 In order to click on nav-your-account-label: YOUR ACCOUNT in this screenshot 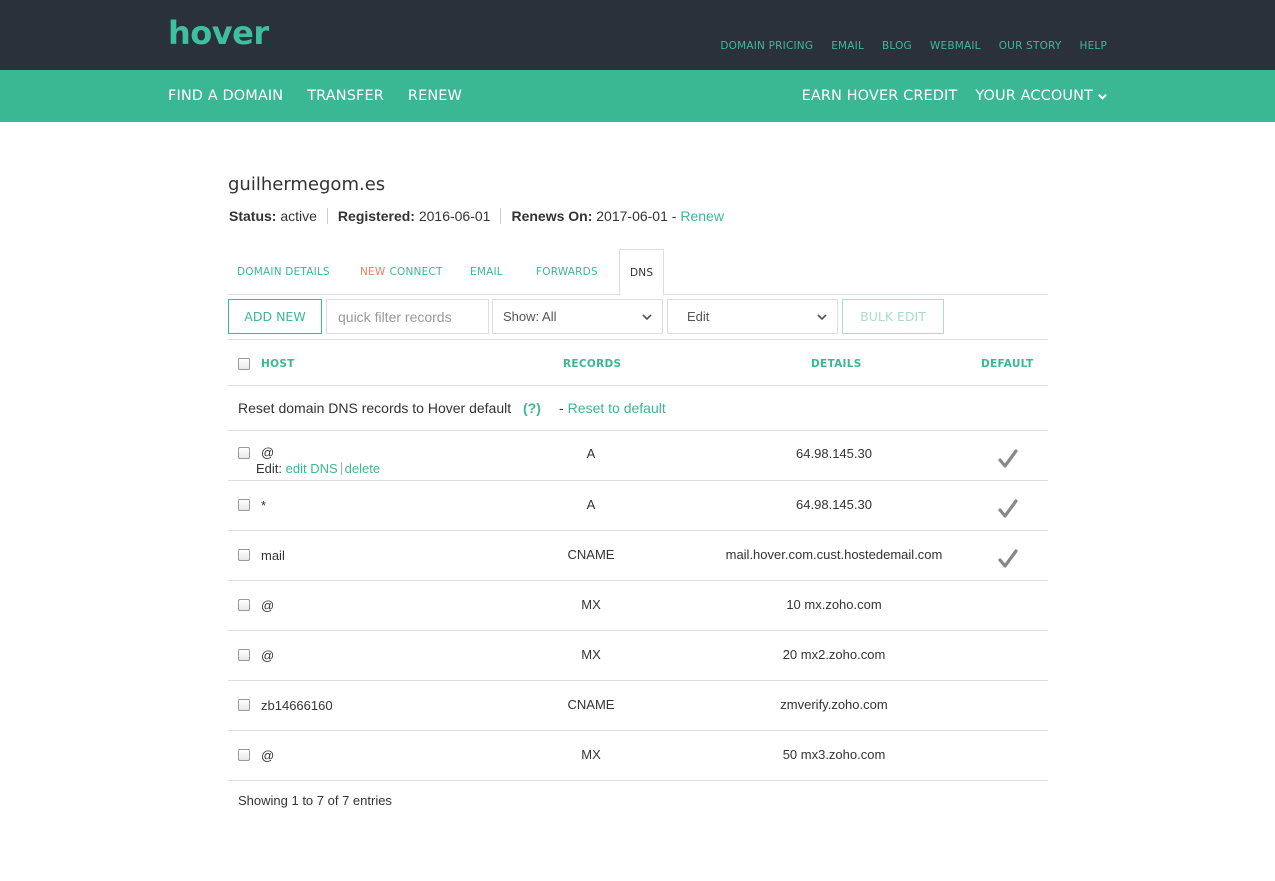, I will do `click(1034, 96)`.